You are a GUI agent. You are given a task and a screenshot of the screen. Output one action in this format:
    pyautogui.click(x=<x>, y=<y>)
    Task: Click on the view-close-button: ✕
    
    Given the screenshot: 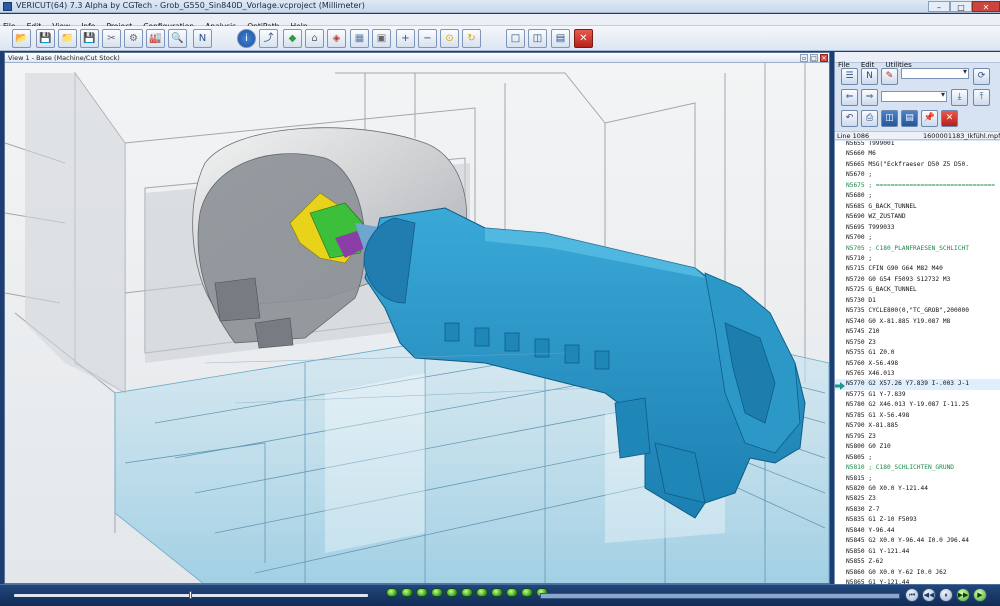 What is the action you would take?
    pyautogui.click(x=824, y=58)
    